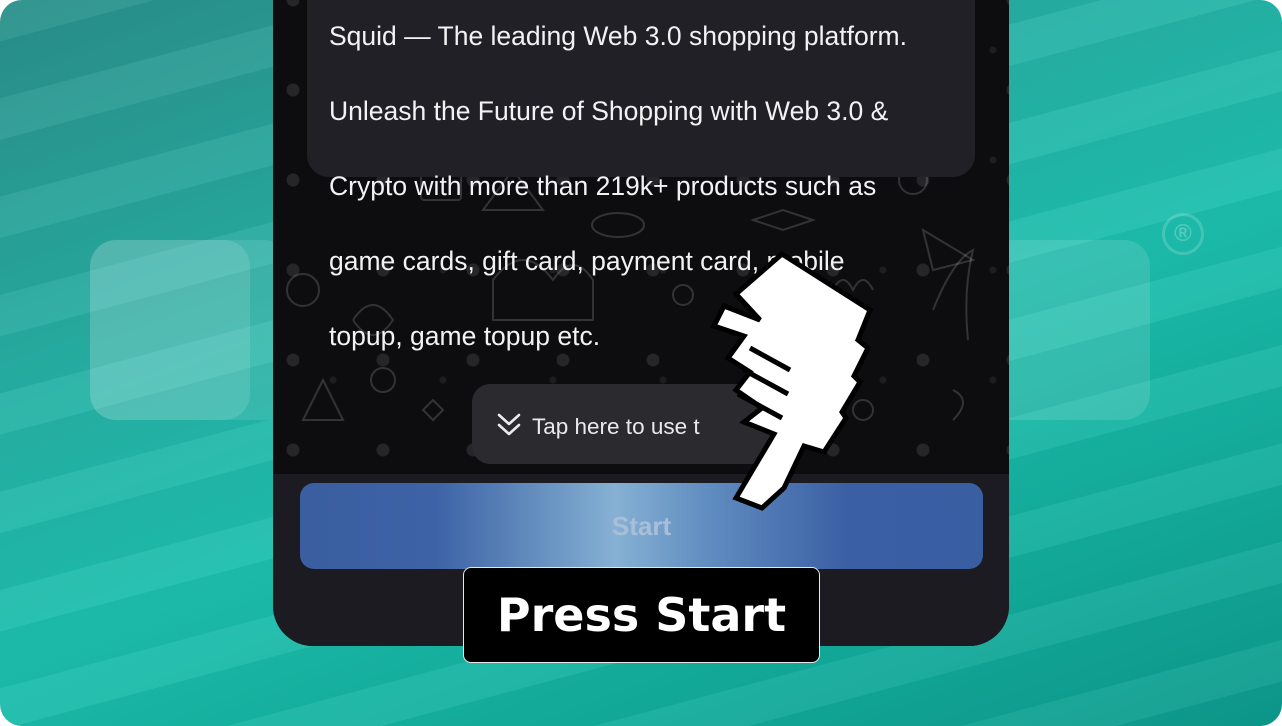  What do you see at coordinates (509, 424) in the screenshot?
I see `double-chevron-down-icon` at bounding box center [509, 424].